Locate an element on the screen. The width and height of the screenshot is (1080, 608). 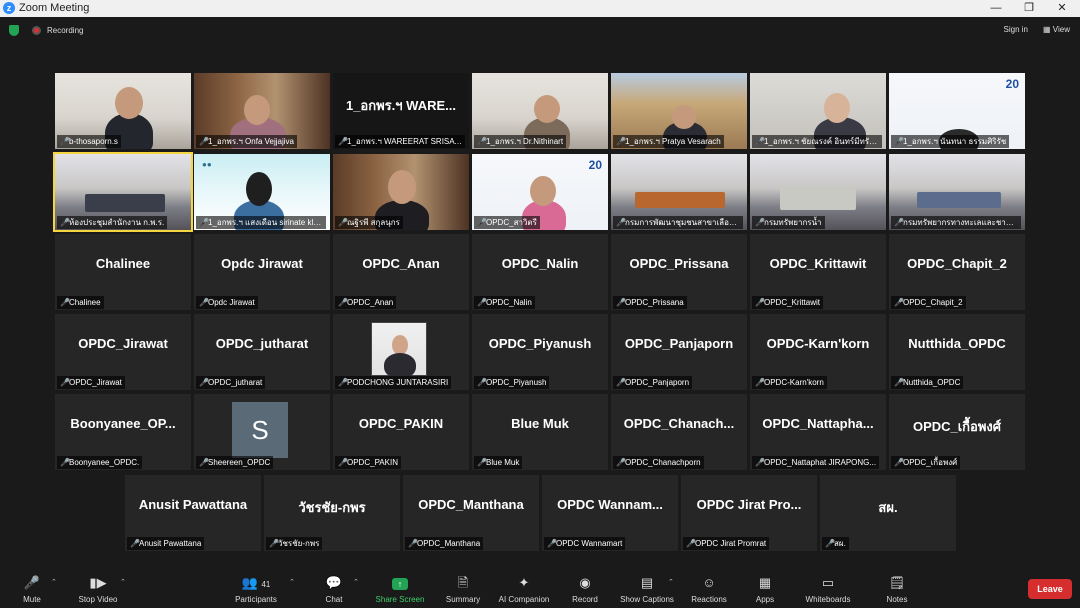
whiteboards-button: ▭ Whiteboards is located at coordinates (828, 590).